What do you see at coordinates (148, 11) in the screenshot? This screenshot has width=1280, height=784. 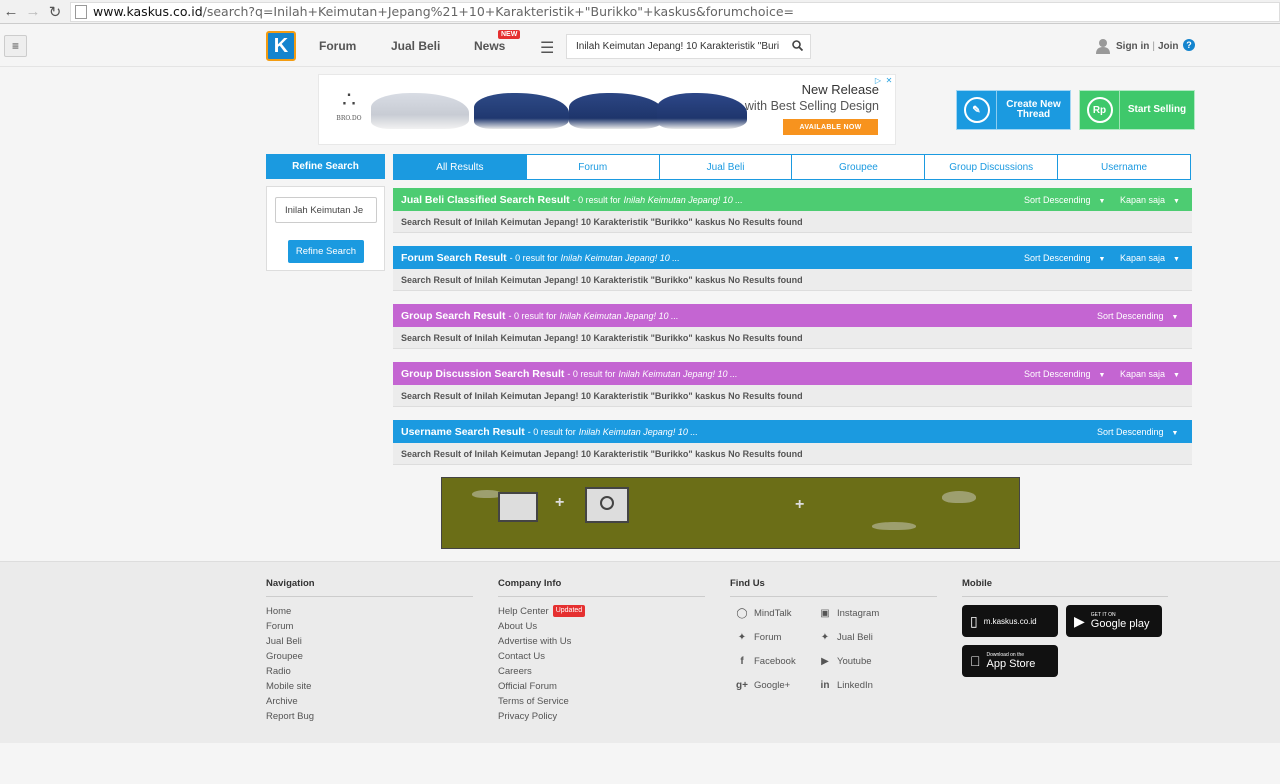 I see `url-host: www.kaskus.co.id` at bounding box center [148, 11].